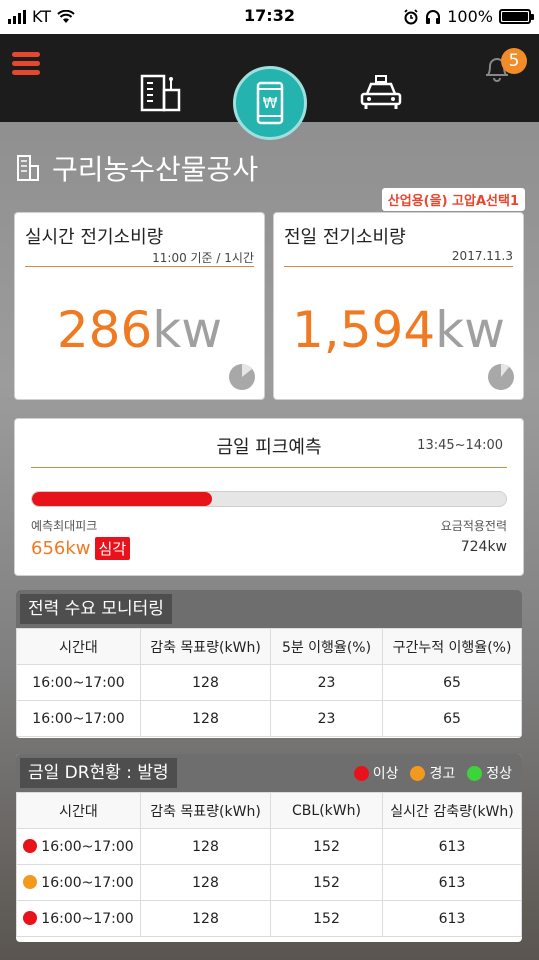 This screenshot has height=960, width=539. Describe the element at coordinates (483, 547) in the screenshot. I see `billing-power-value: 724kw` at that location.